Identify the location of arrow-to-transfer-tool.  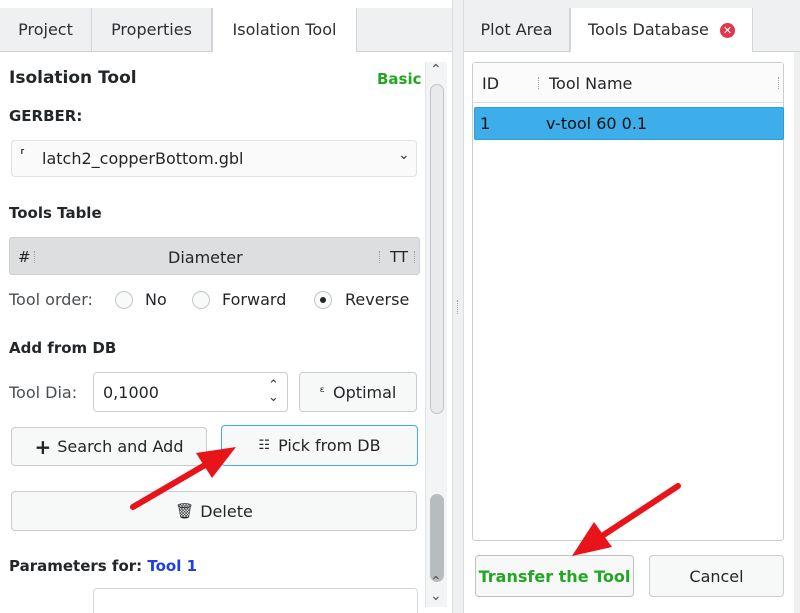
(626, 519).